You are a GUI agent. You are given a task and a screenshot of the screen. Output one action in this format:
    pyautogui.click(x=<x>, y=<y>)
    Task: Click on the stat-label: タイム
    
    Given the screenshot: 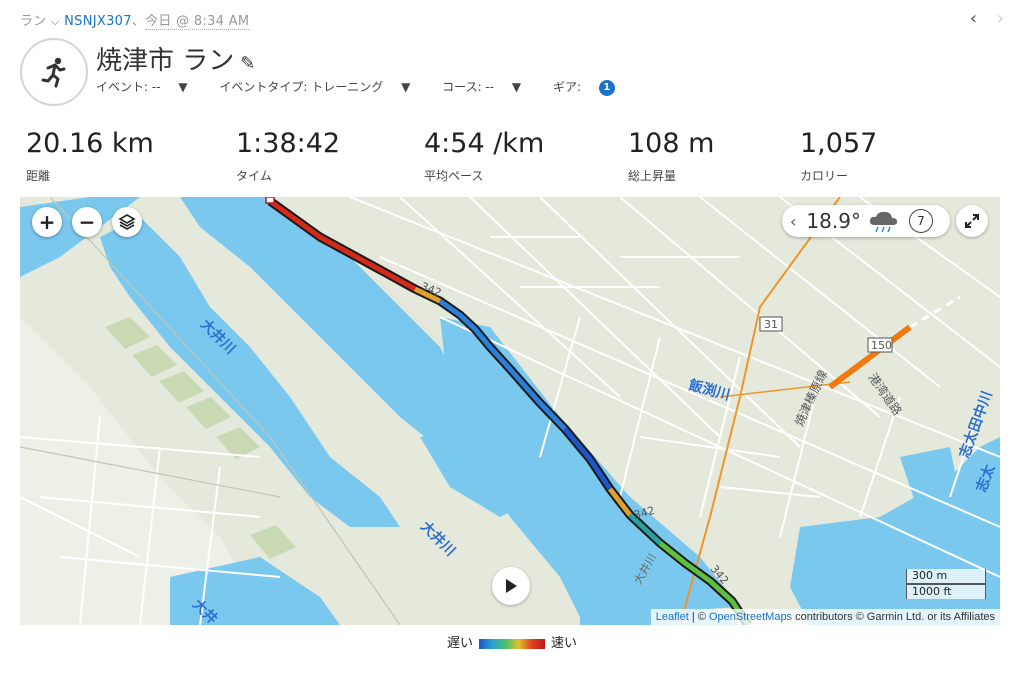 What is the action you would take?
    pyautogui.click(x=254, y=176)
    